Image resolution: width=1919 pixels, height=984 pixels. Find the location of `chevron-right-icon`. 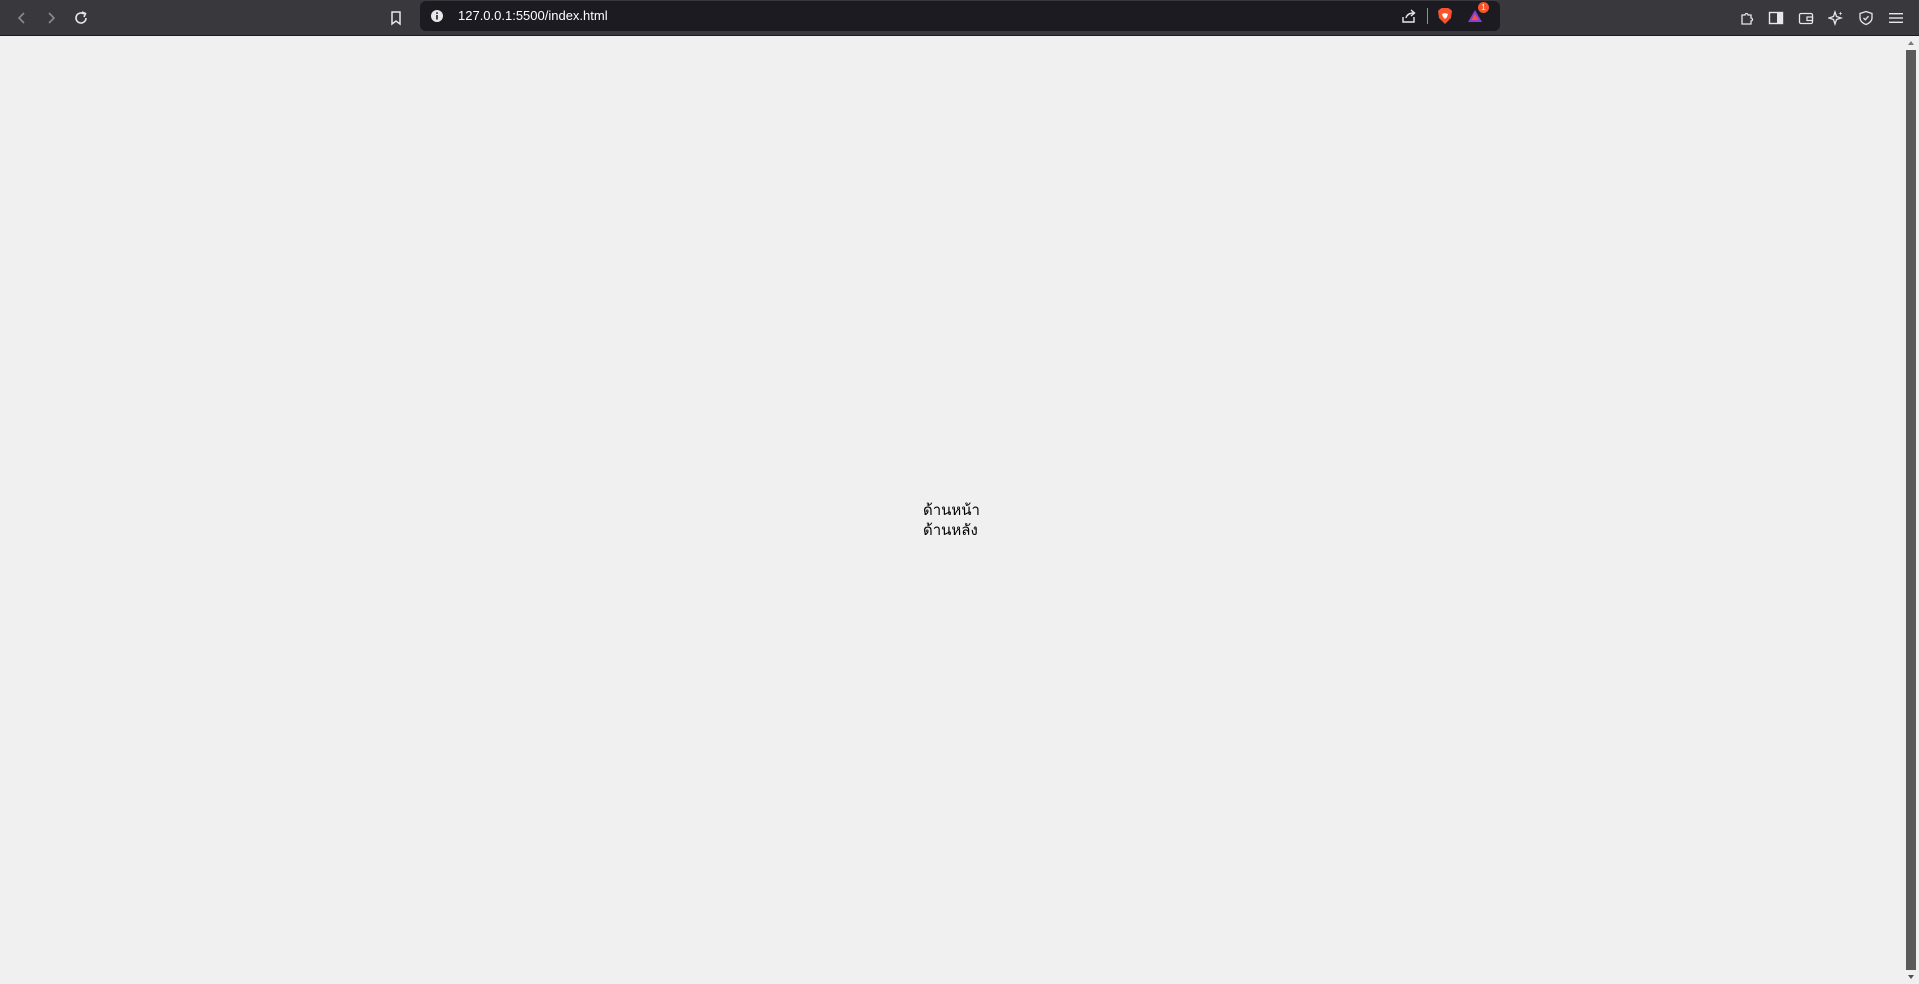

chevron-right-icon is located at coordinates (52, 18).